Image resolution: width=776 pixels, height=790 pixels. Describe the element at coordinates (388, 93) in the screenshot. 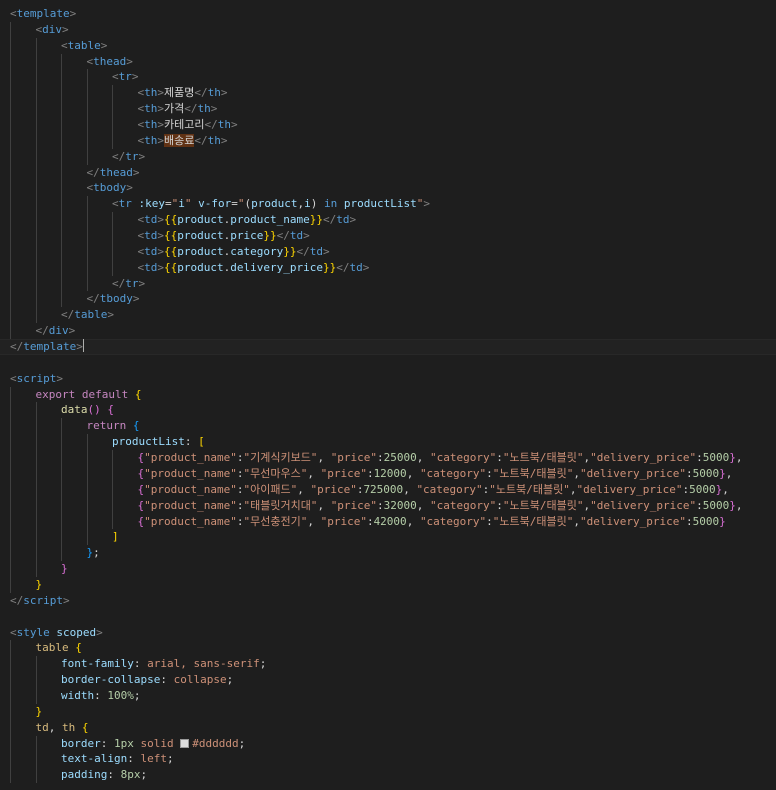

I see `code-line: <th>제품명</th>` at that location.